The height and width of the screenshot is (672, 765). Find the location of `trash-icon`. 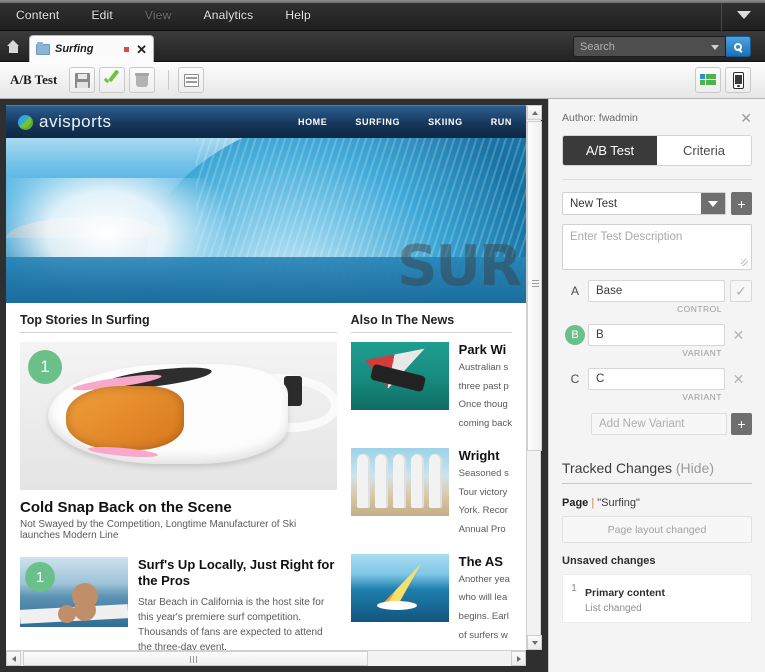

trash-icon is located at coordinates (142, 80).